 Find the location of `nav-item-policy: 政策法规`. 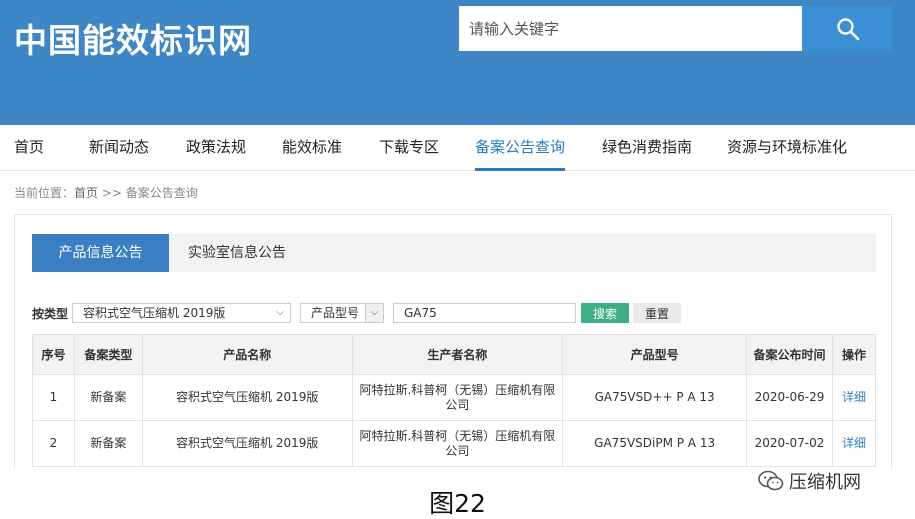

nav-item-policy: 政策法规 is located at coordinates (216, 148).